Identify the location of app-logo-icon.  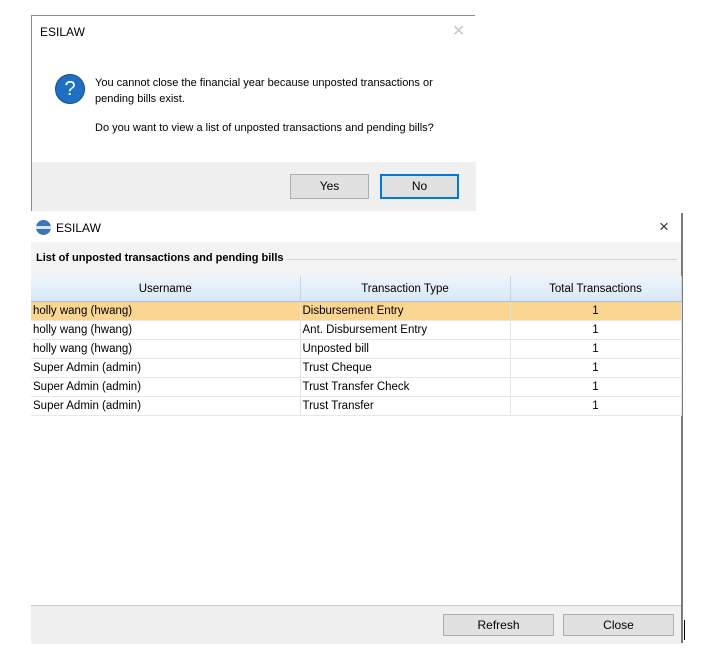
(43, 227).